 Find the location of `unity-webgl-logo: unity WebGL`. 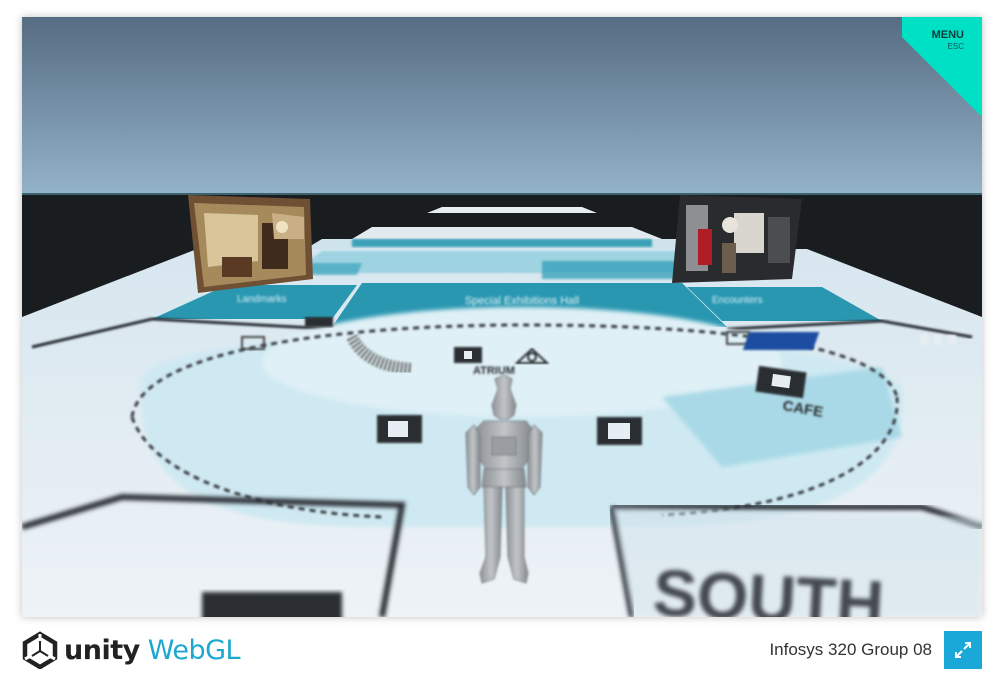

unity-webgl-logo: unity WebGL is located at coordinates (131, 650).